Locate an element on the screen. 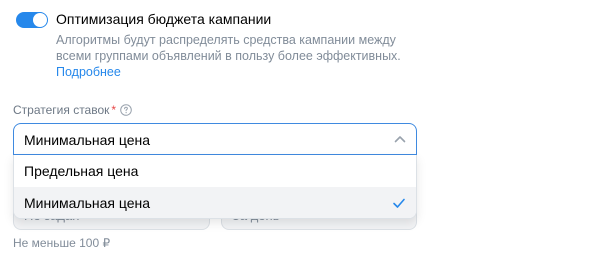  bid-strategy-selected-value: Минимальная цена is located at coordinates (87, 140).